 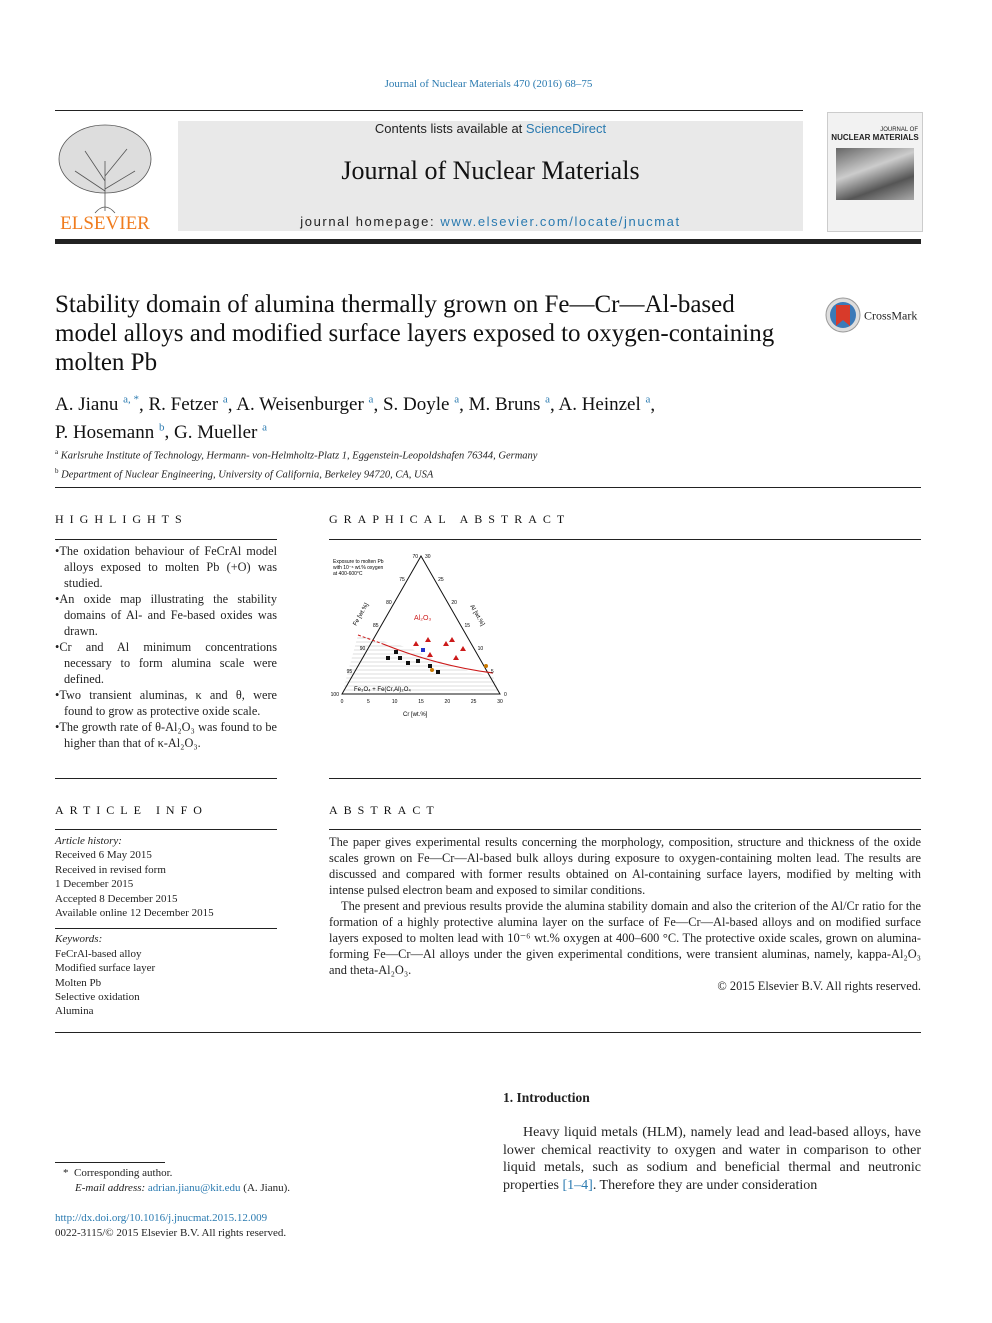 I want to click on author: S. Doyle a, so click(x=421, y=404).